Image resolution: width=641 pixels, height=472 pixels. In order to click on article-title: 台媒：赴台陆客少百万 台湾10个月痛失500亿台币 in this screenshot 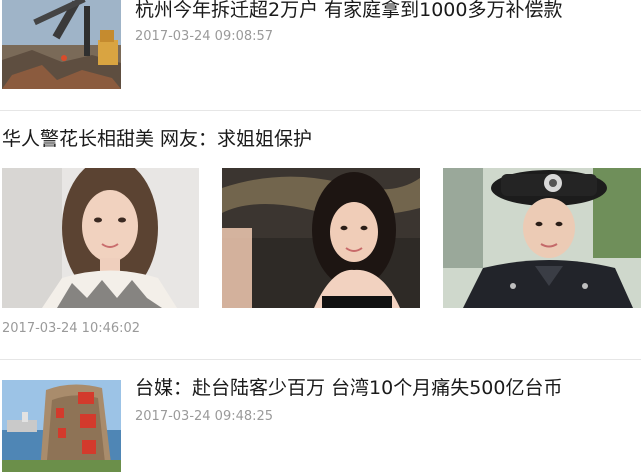, I will do `click(348, 388)`.